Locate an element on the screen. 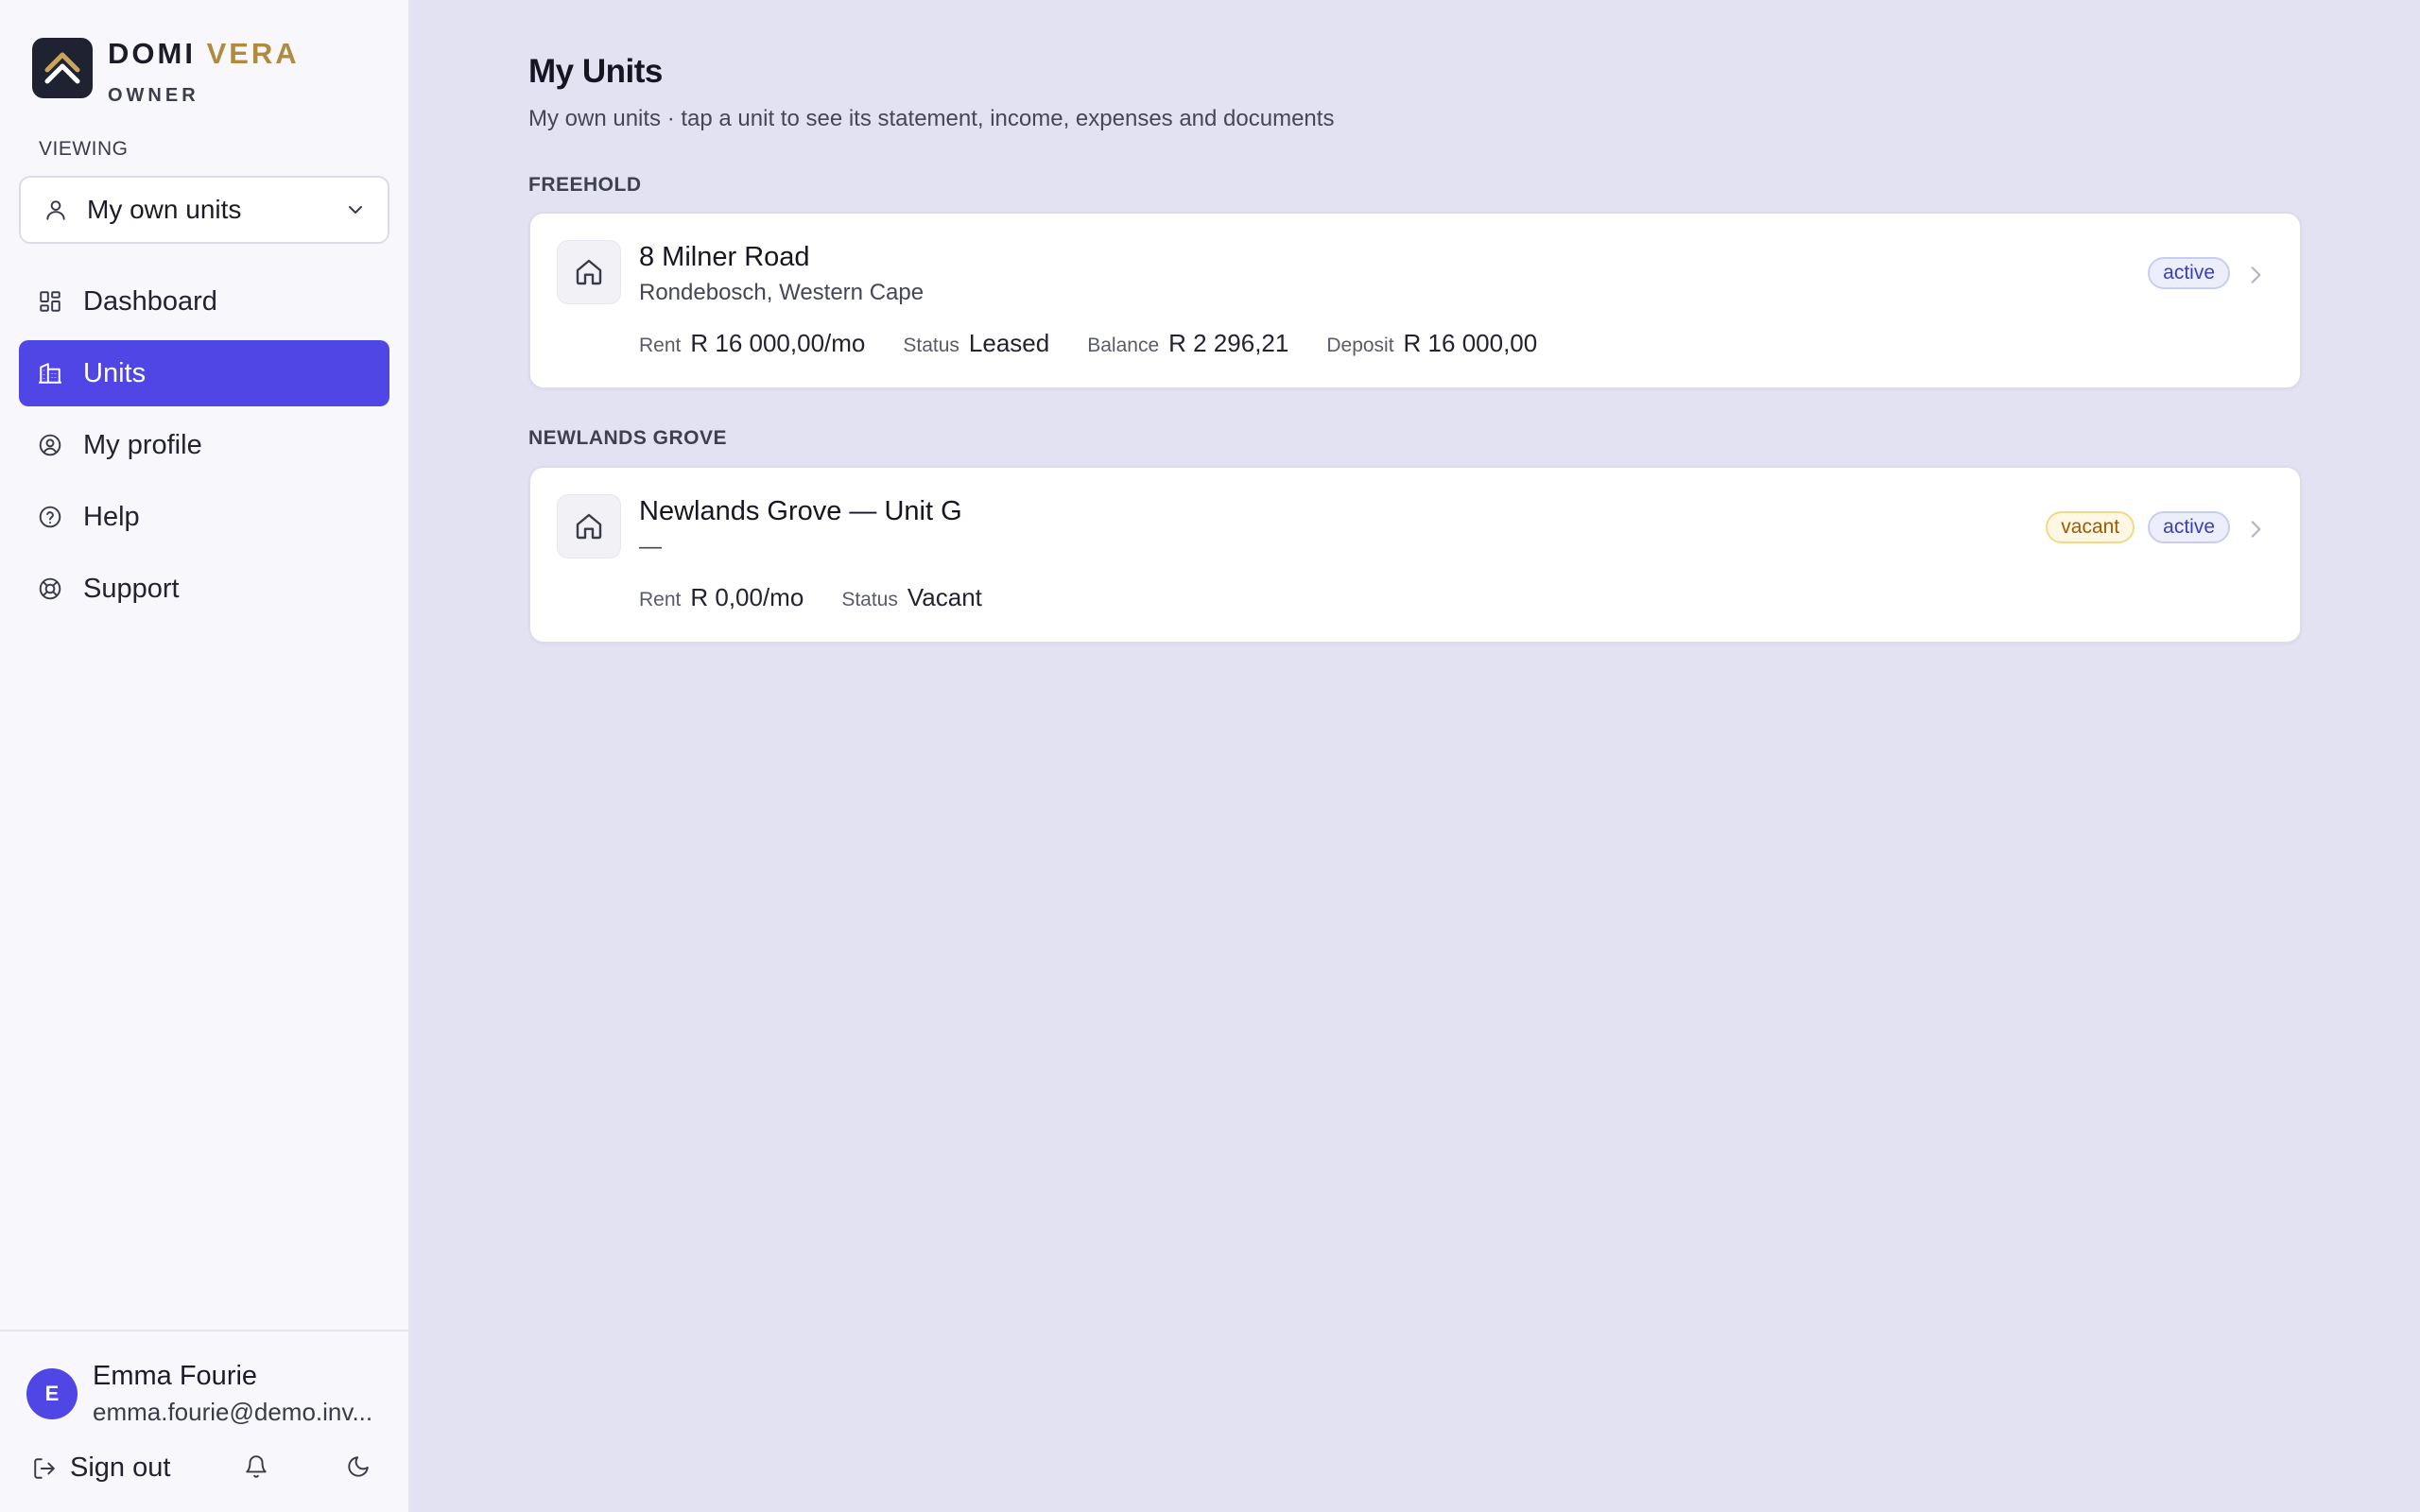  unit-badges: vacant active is located at coordinates (2131, 527).